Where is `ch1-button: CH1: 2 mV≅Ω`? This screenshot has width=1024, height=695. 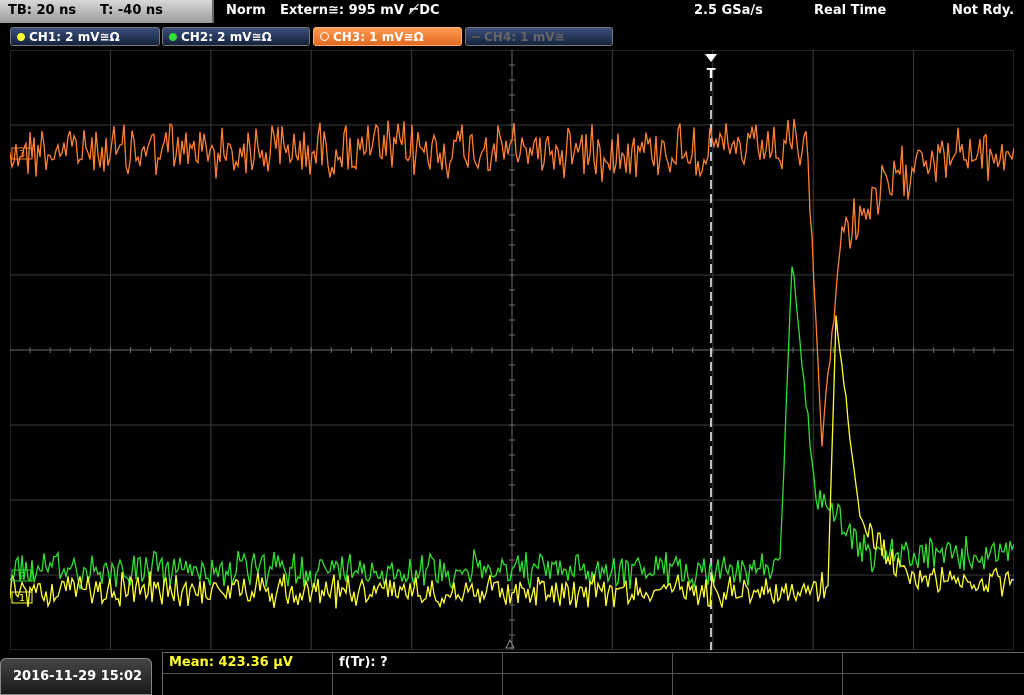
ch1-button: CH1: 2 mV≅Ω is located at coordinates (85, 36).